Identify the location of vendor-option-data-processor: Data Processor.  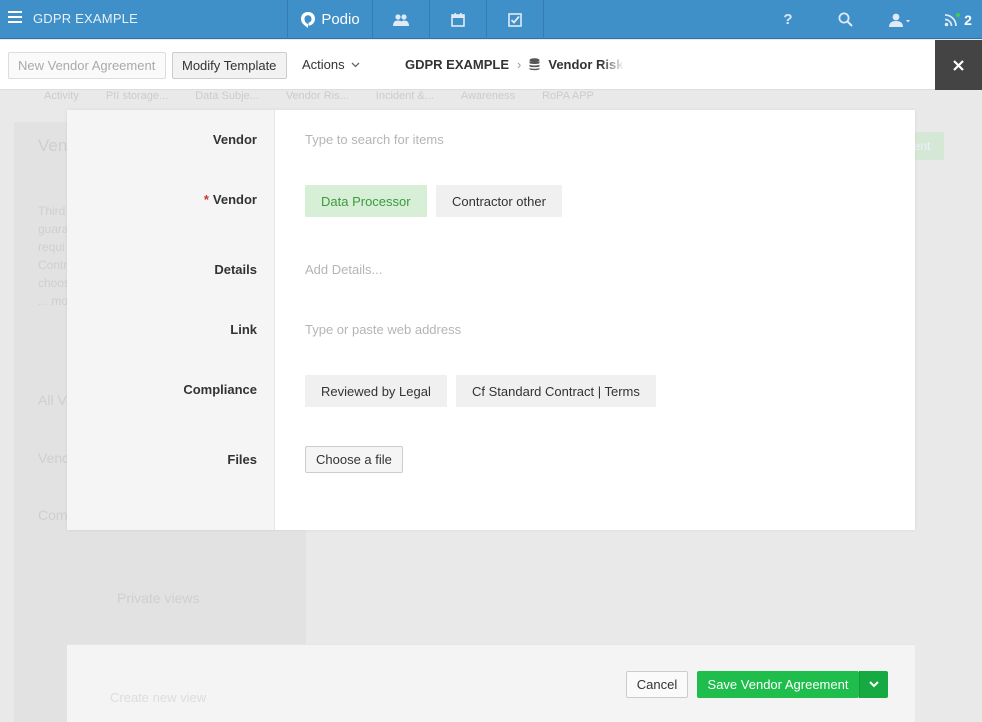
(366, 201).